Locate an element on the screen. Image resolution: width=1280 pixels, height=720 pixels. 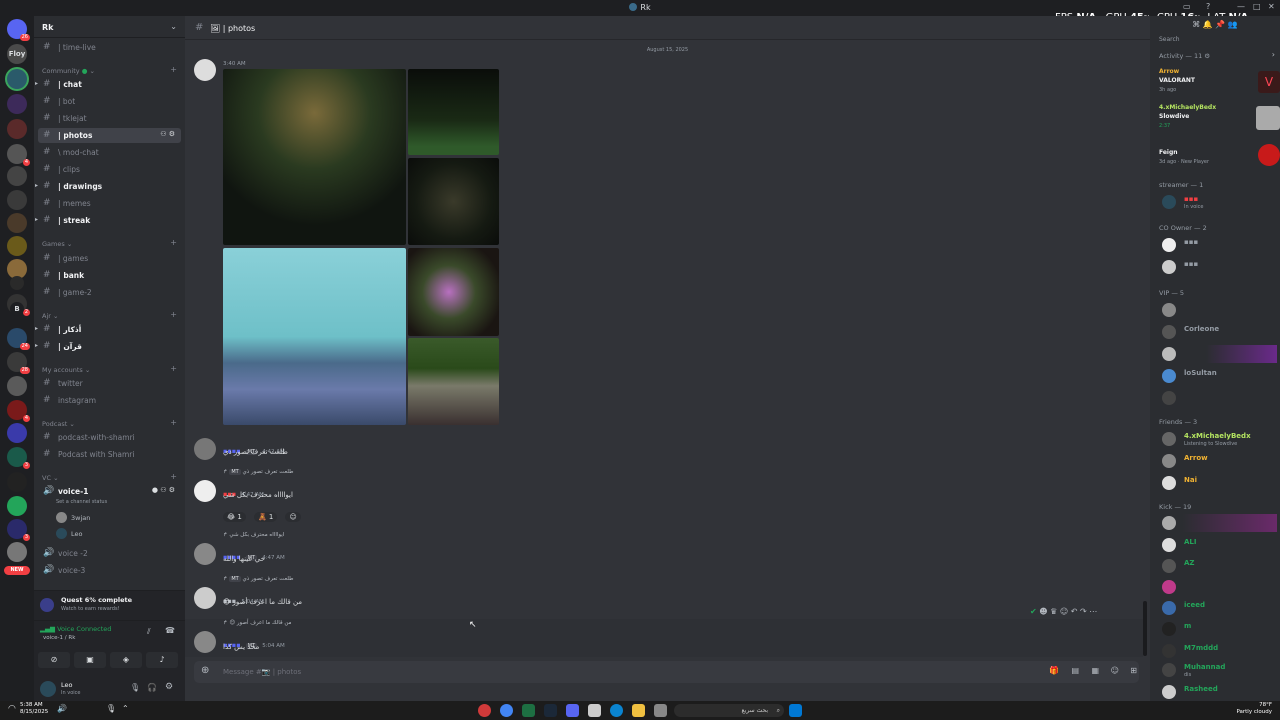
screen-share-button: ▣ is located at coordinates (90, 660).